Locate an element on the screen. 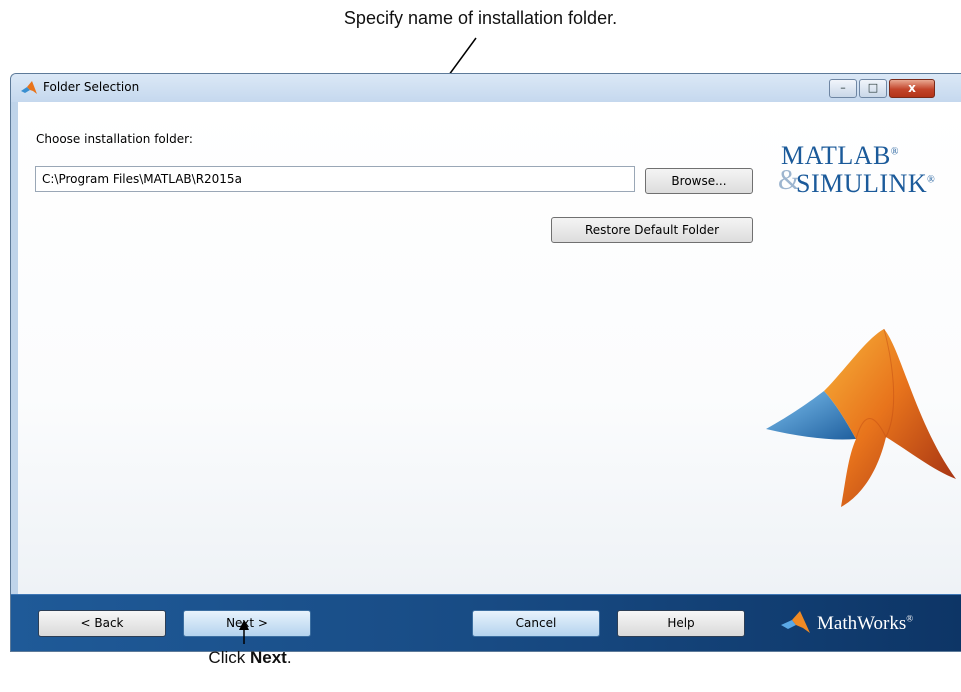 The width and height of the screenshot is (961, 692). next-button: Next > is located at coordinates (247, 623).